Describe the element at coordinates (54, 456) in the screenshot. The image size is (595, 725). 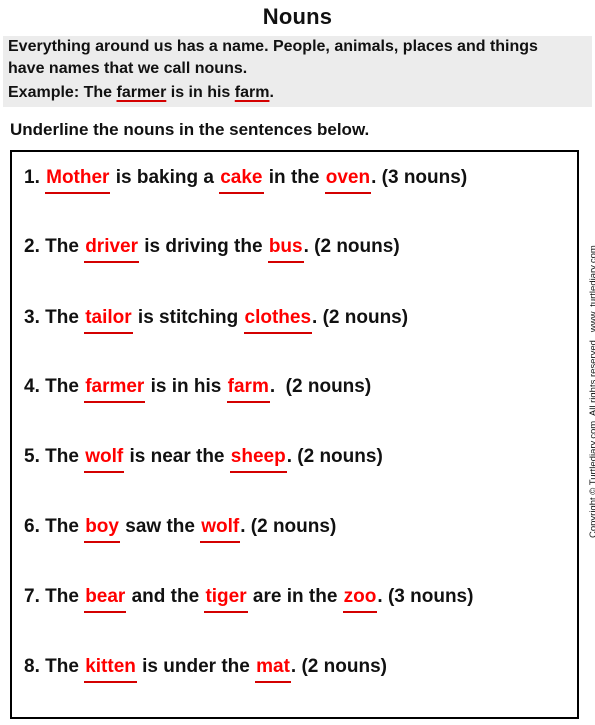
I see `sentence-text: 5. The` at that location.